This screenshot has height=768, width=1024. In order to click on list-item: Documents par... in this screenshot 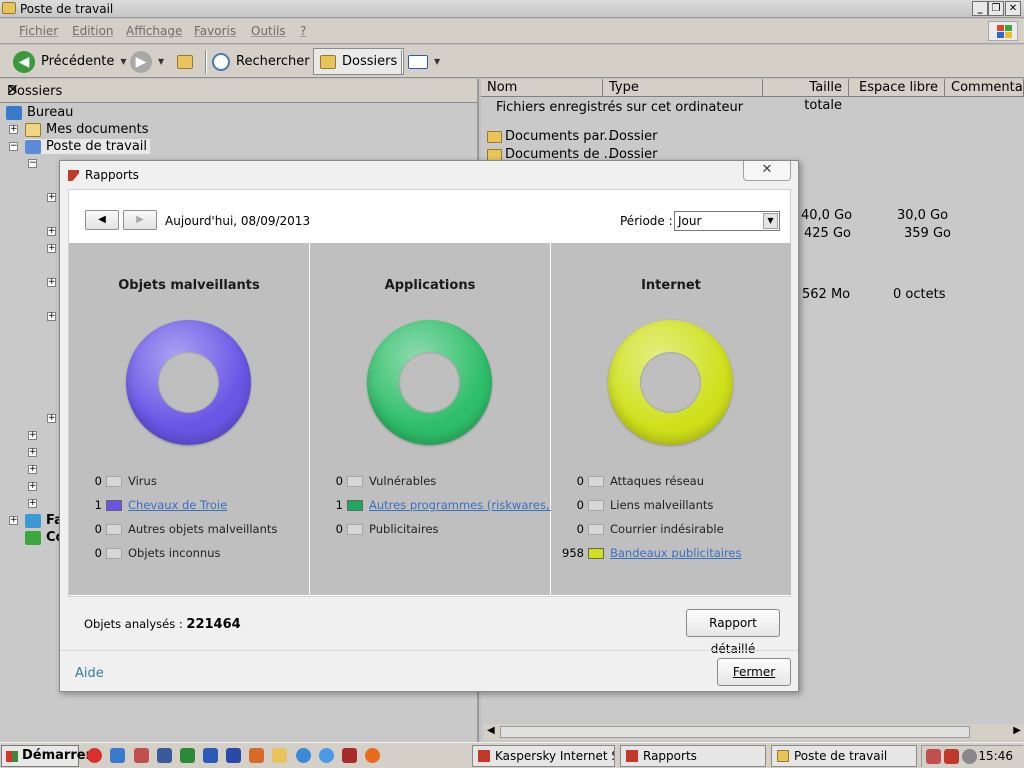, I will do `click(551, 136)`.